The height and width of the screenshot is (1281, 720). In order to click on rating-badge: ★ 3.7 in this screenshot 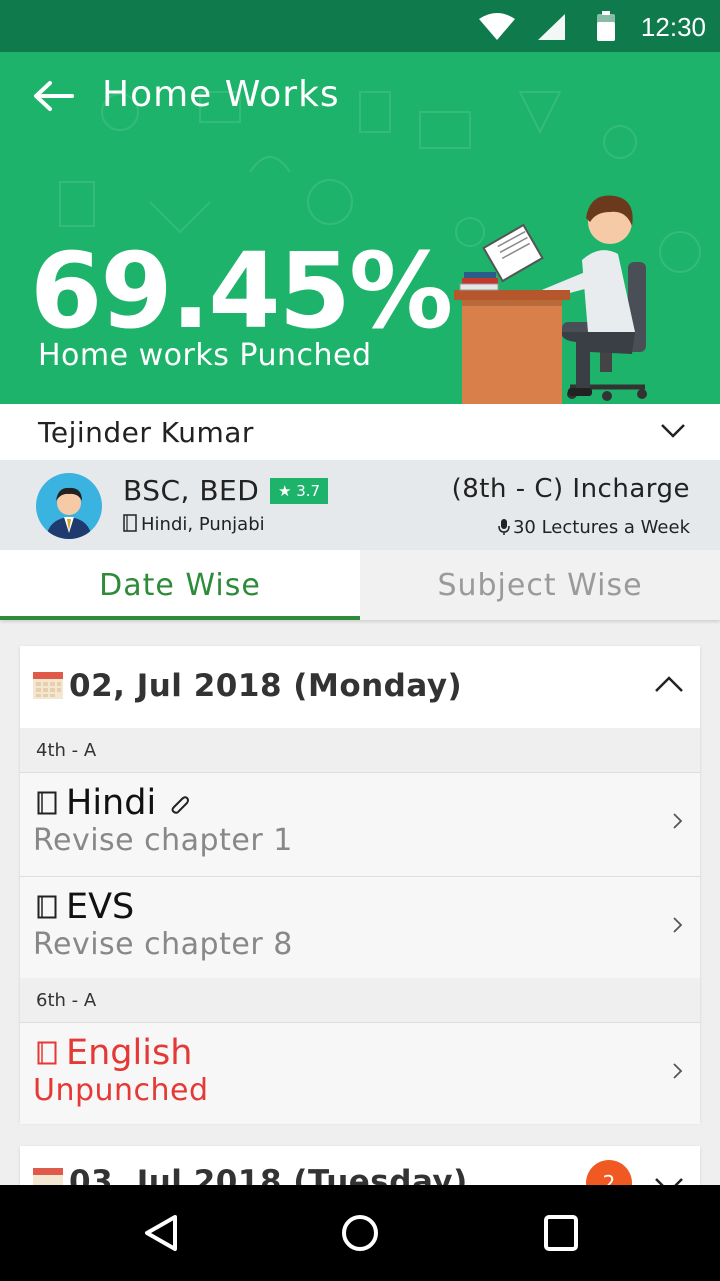, I will do `click(299, 491)`.